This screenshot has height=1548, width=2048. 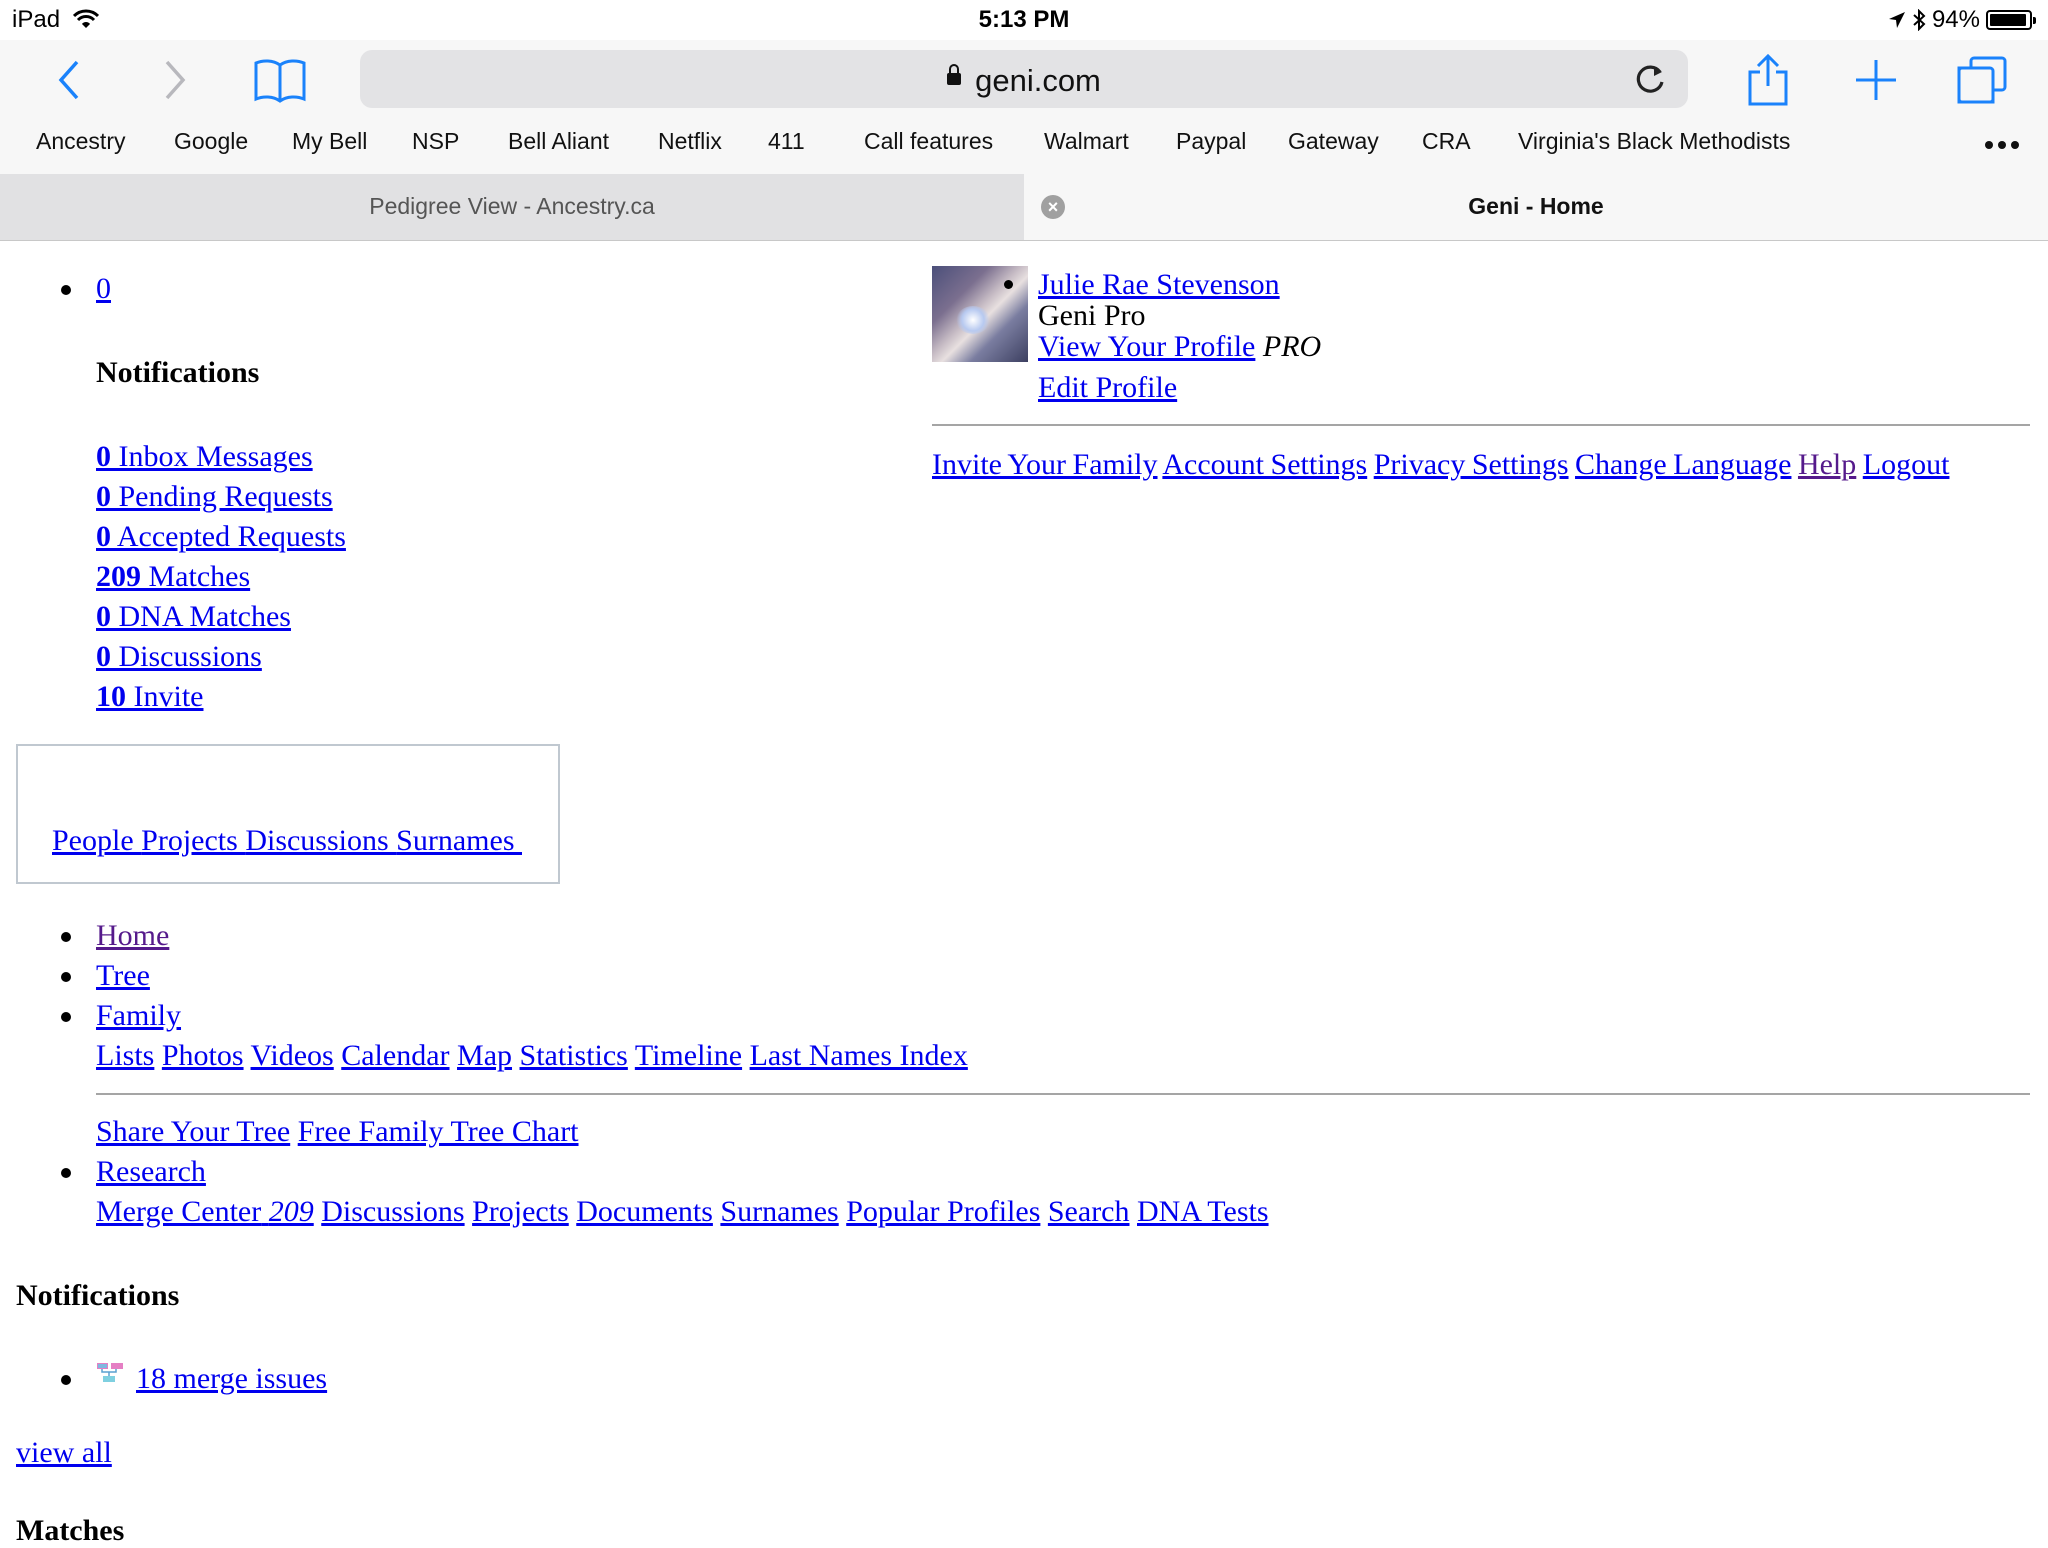 What do you see at coordinates (1264, 464) in the screenshot?
I see `account-settings-link: Account Settings` at bounding box center [1264, 464].